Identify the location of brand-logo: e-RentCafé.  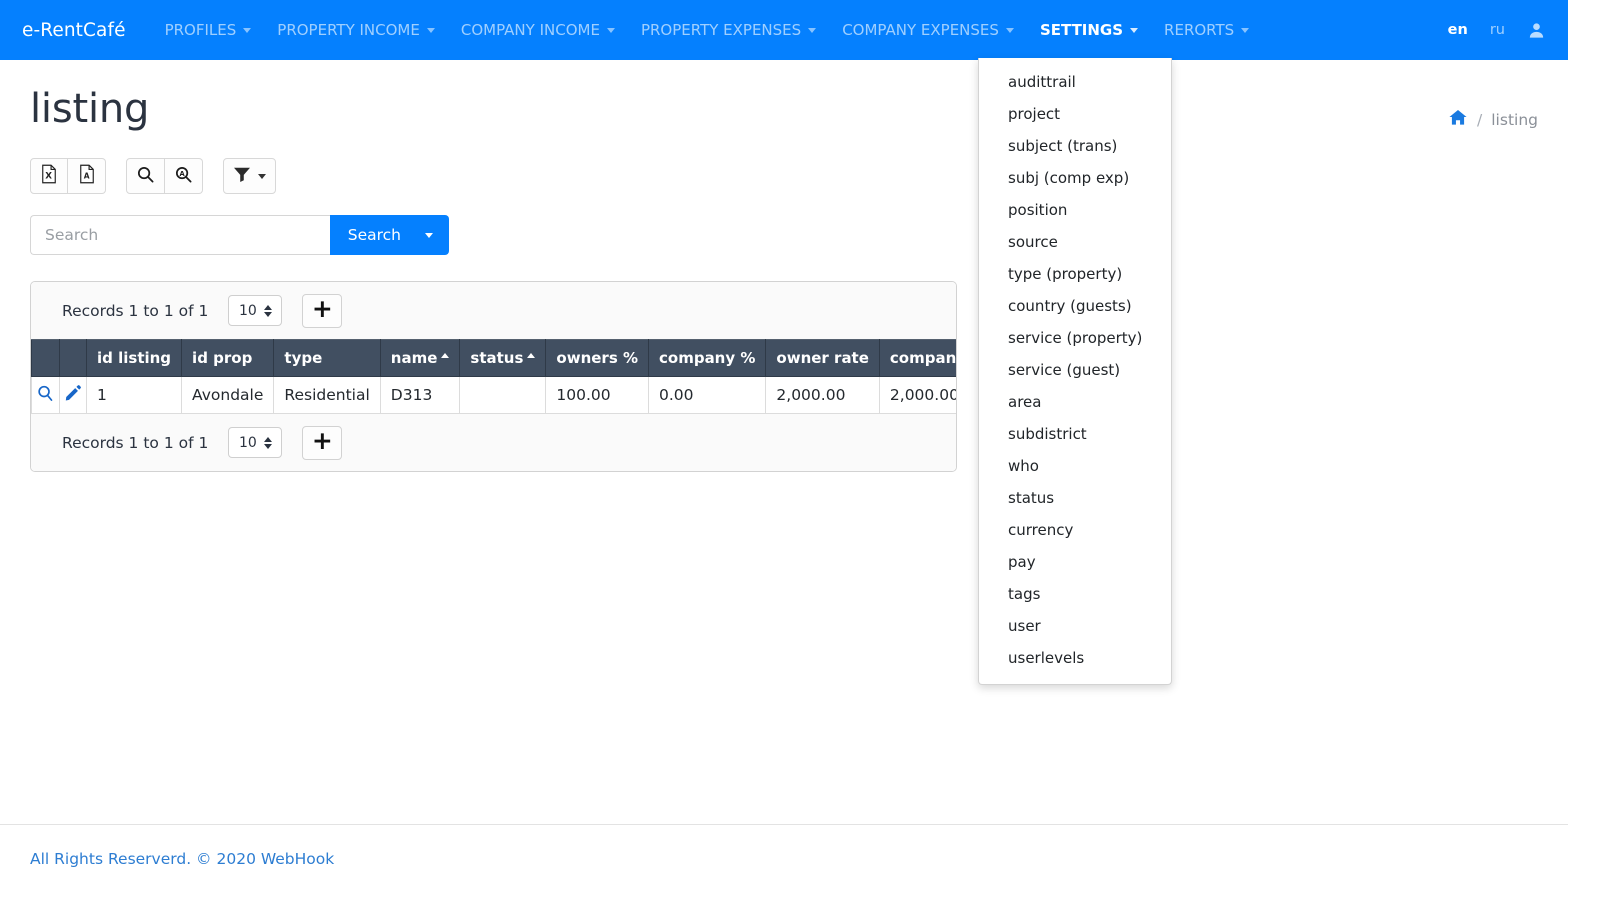
(74, 30).